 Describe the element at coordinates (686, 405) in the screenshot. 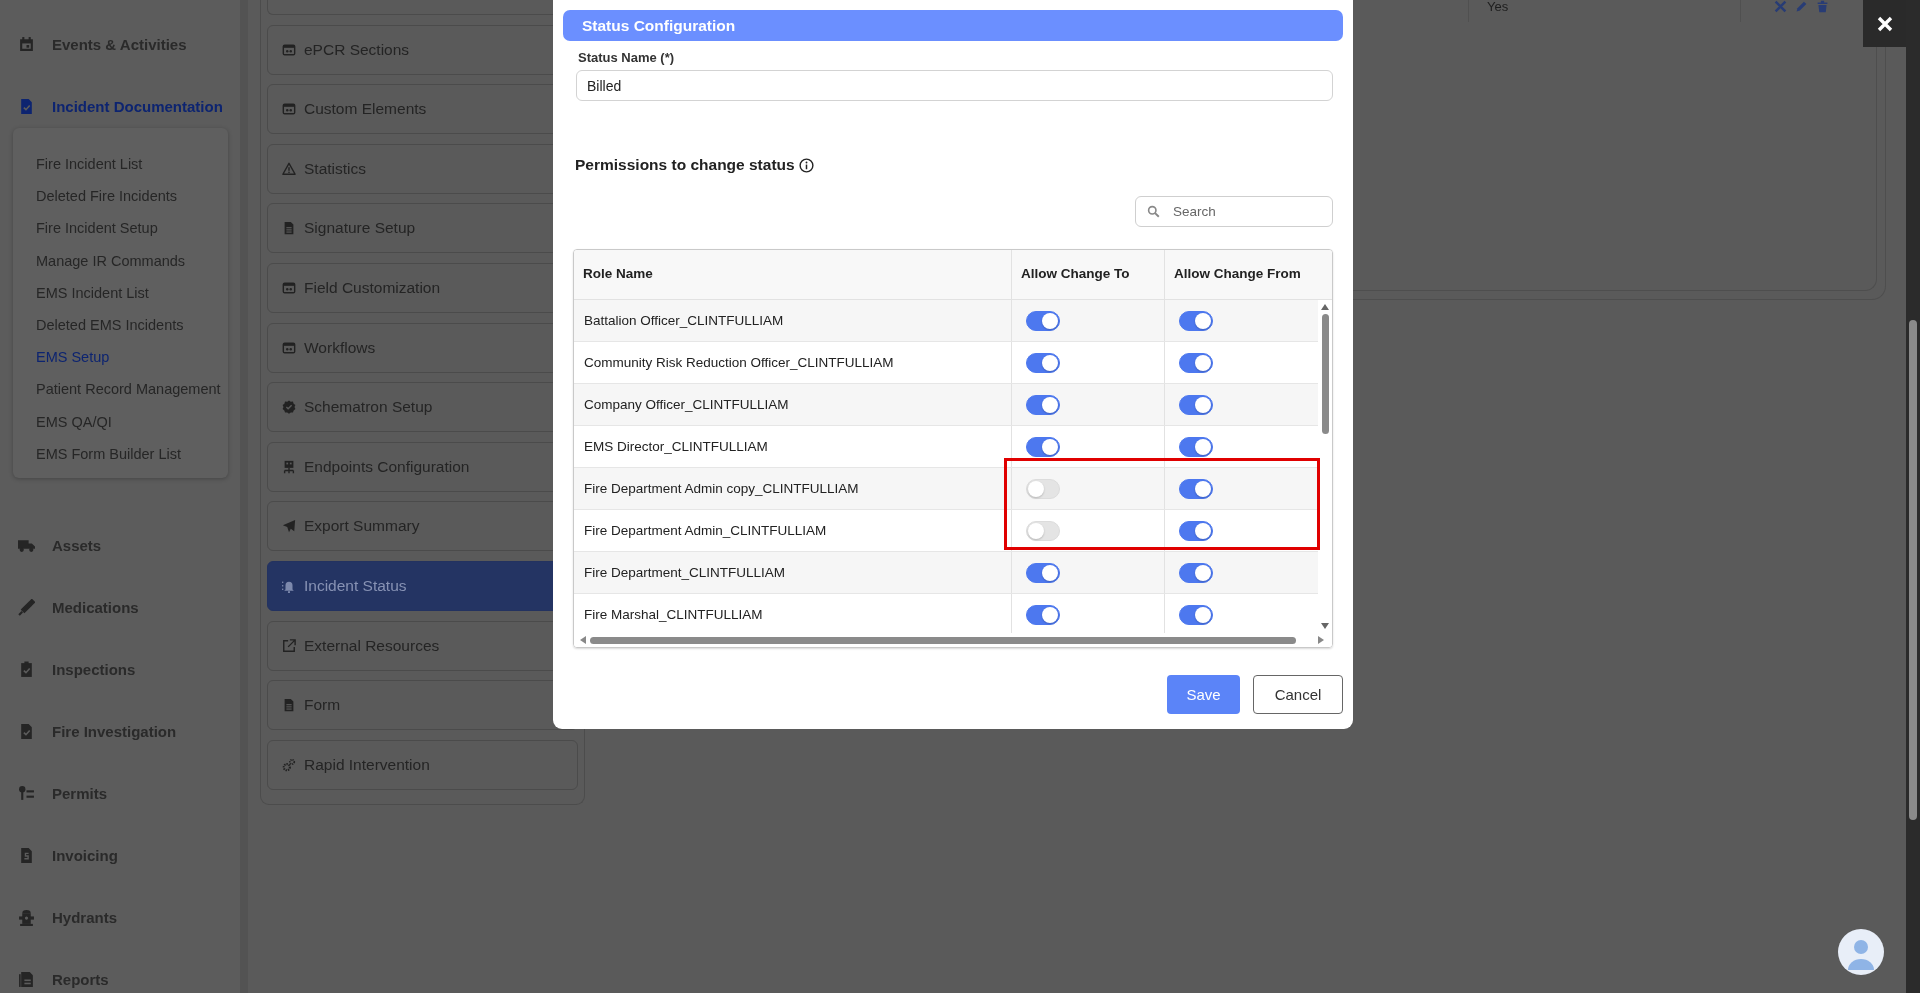

I see `table-cell-text: Company Officer_CLINTFULLIAM` at that location.